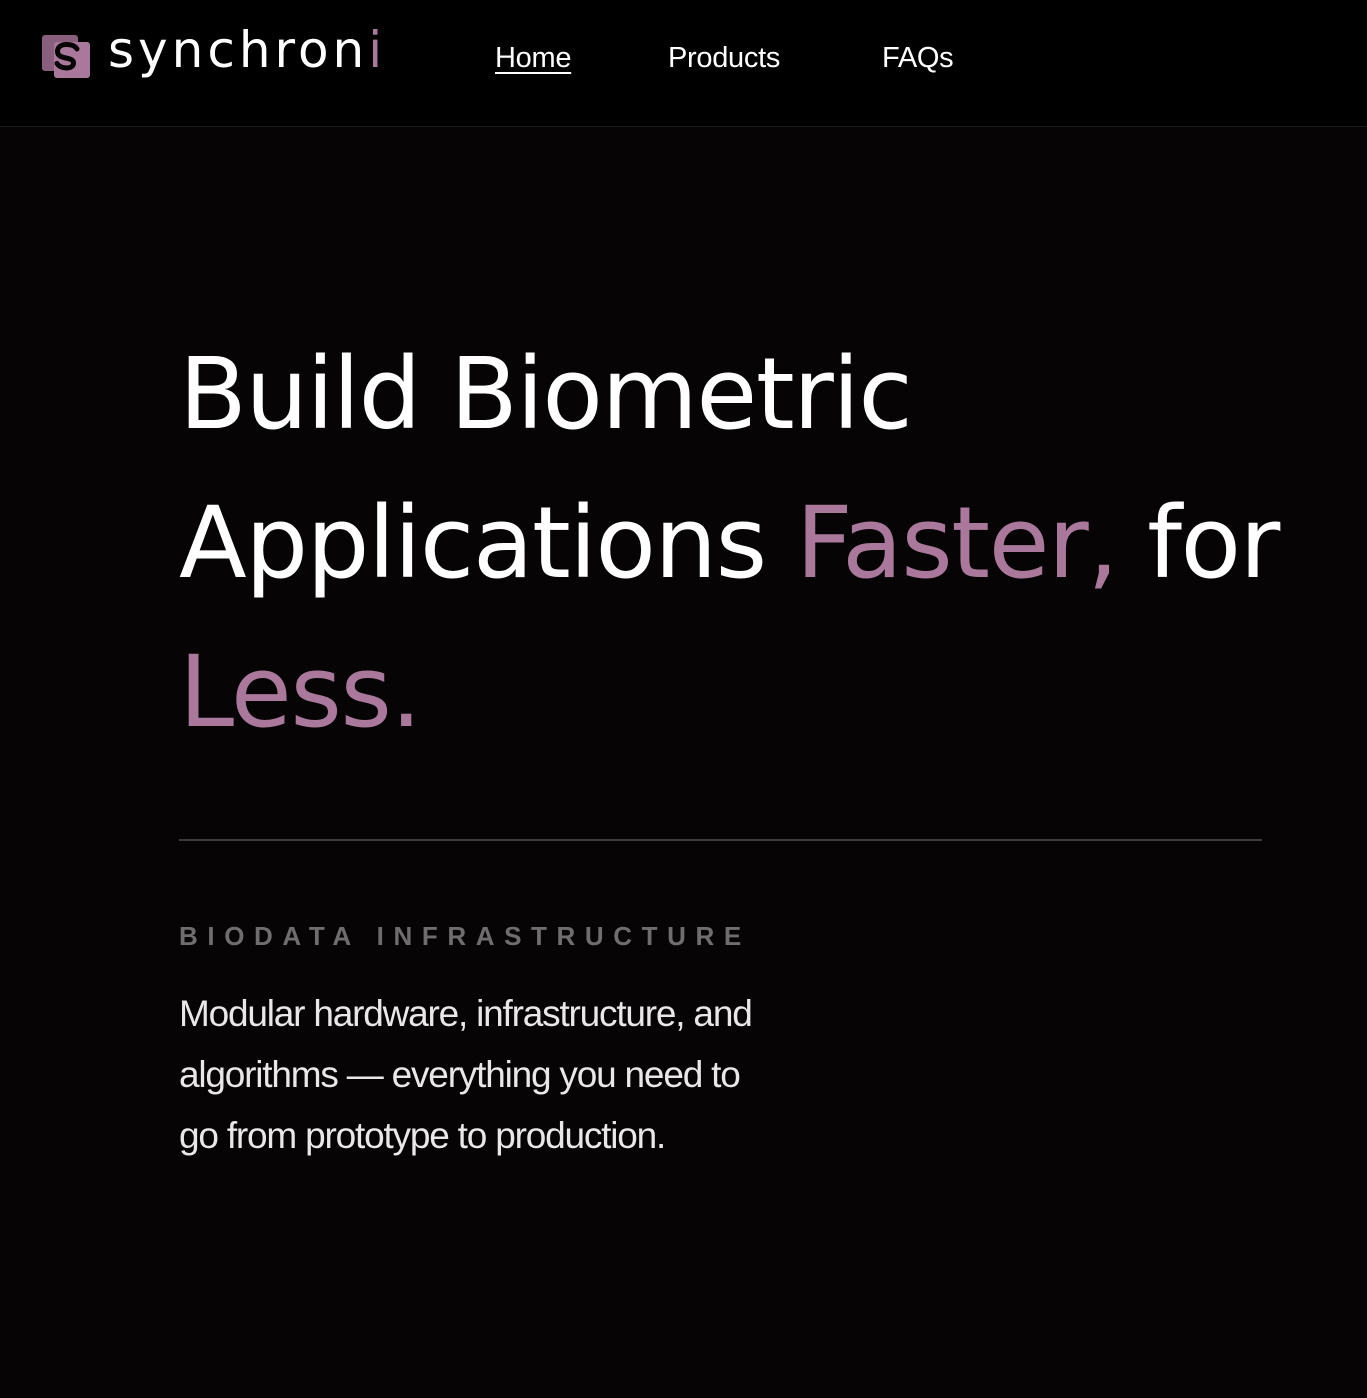 The image size is (1367, 1398). I want to click on section-eyebrow: BIODATA INFRASTRUCTURE, so click(465, 936).